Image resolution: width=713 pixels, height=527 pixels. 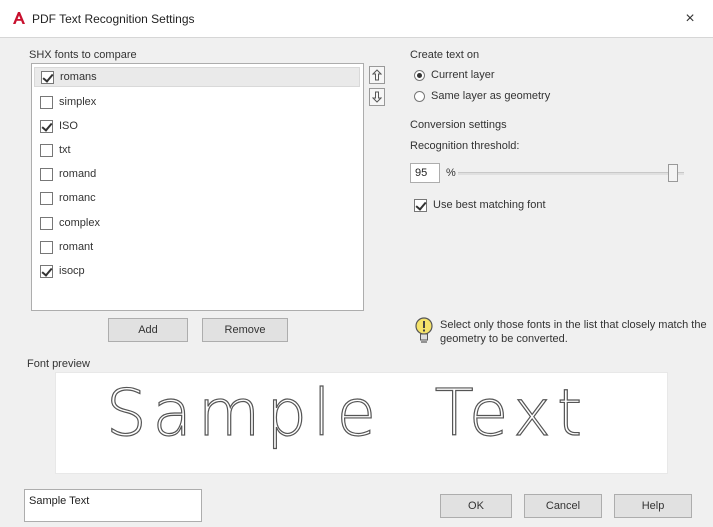 What do you see at coordinates (197, 77) in the screenshot?
I see `font-item-romans: romans` at bounding box center [197, 77].